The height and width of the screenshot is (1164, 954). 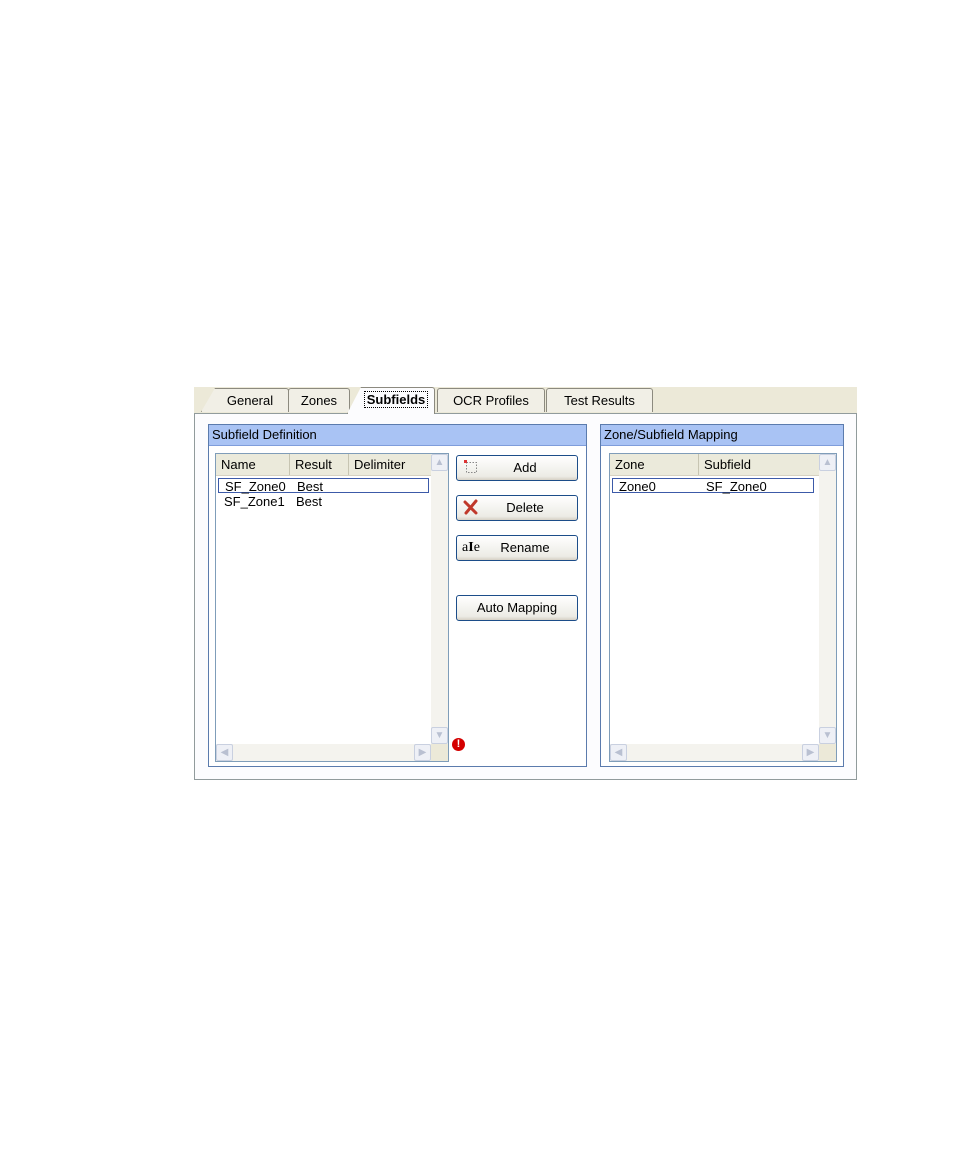 What do you see at coordinates (255, 486) in the screenshot?
I see `subfield-name-cell: SF_Zone0` at bounding box center [255, 486].